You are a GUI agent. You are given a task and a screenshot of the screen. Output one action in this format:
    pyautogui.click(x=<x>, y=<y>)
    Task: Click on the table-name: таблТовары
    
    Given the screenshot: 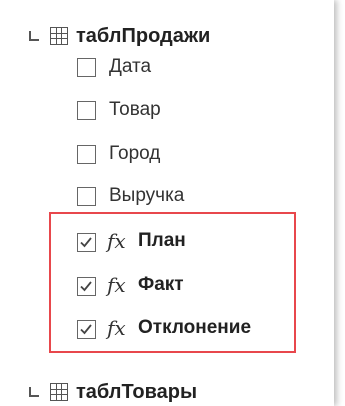 What is the action you would take?
    pyautogui.click(x=137, y=392)
    